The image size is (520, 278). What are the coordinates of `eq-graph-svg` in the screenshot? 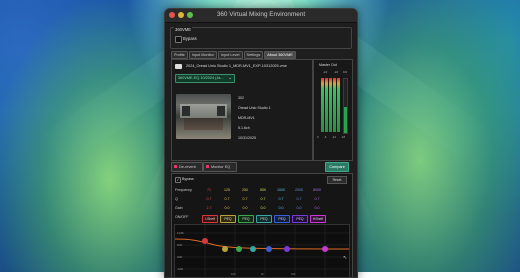 It's located at (262, 251).